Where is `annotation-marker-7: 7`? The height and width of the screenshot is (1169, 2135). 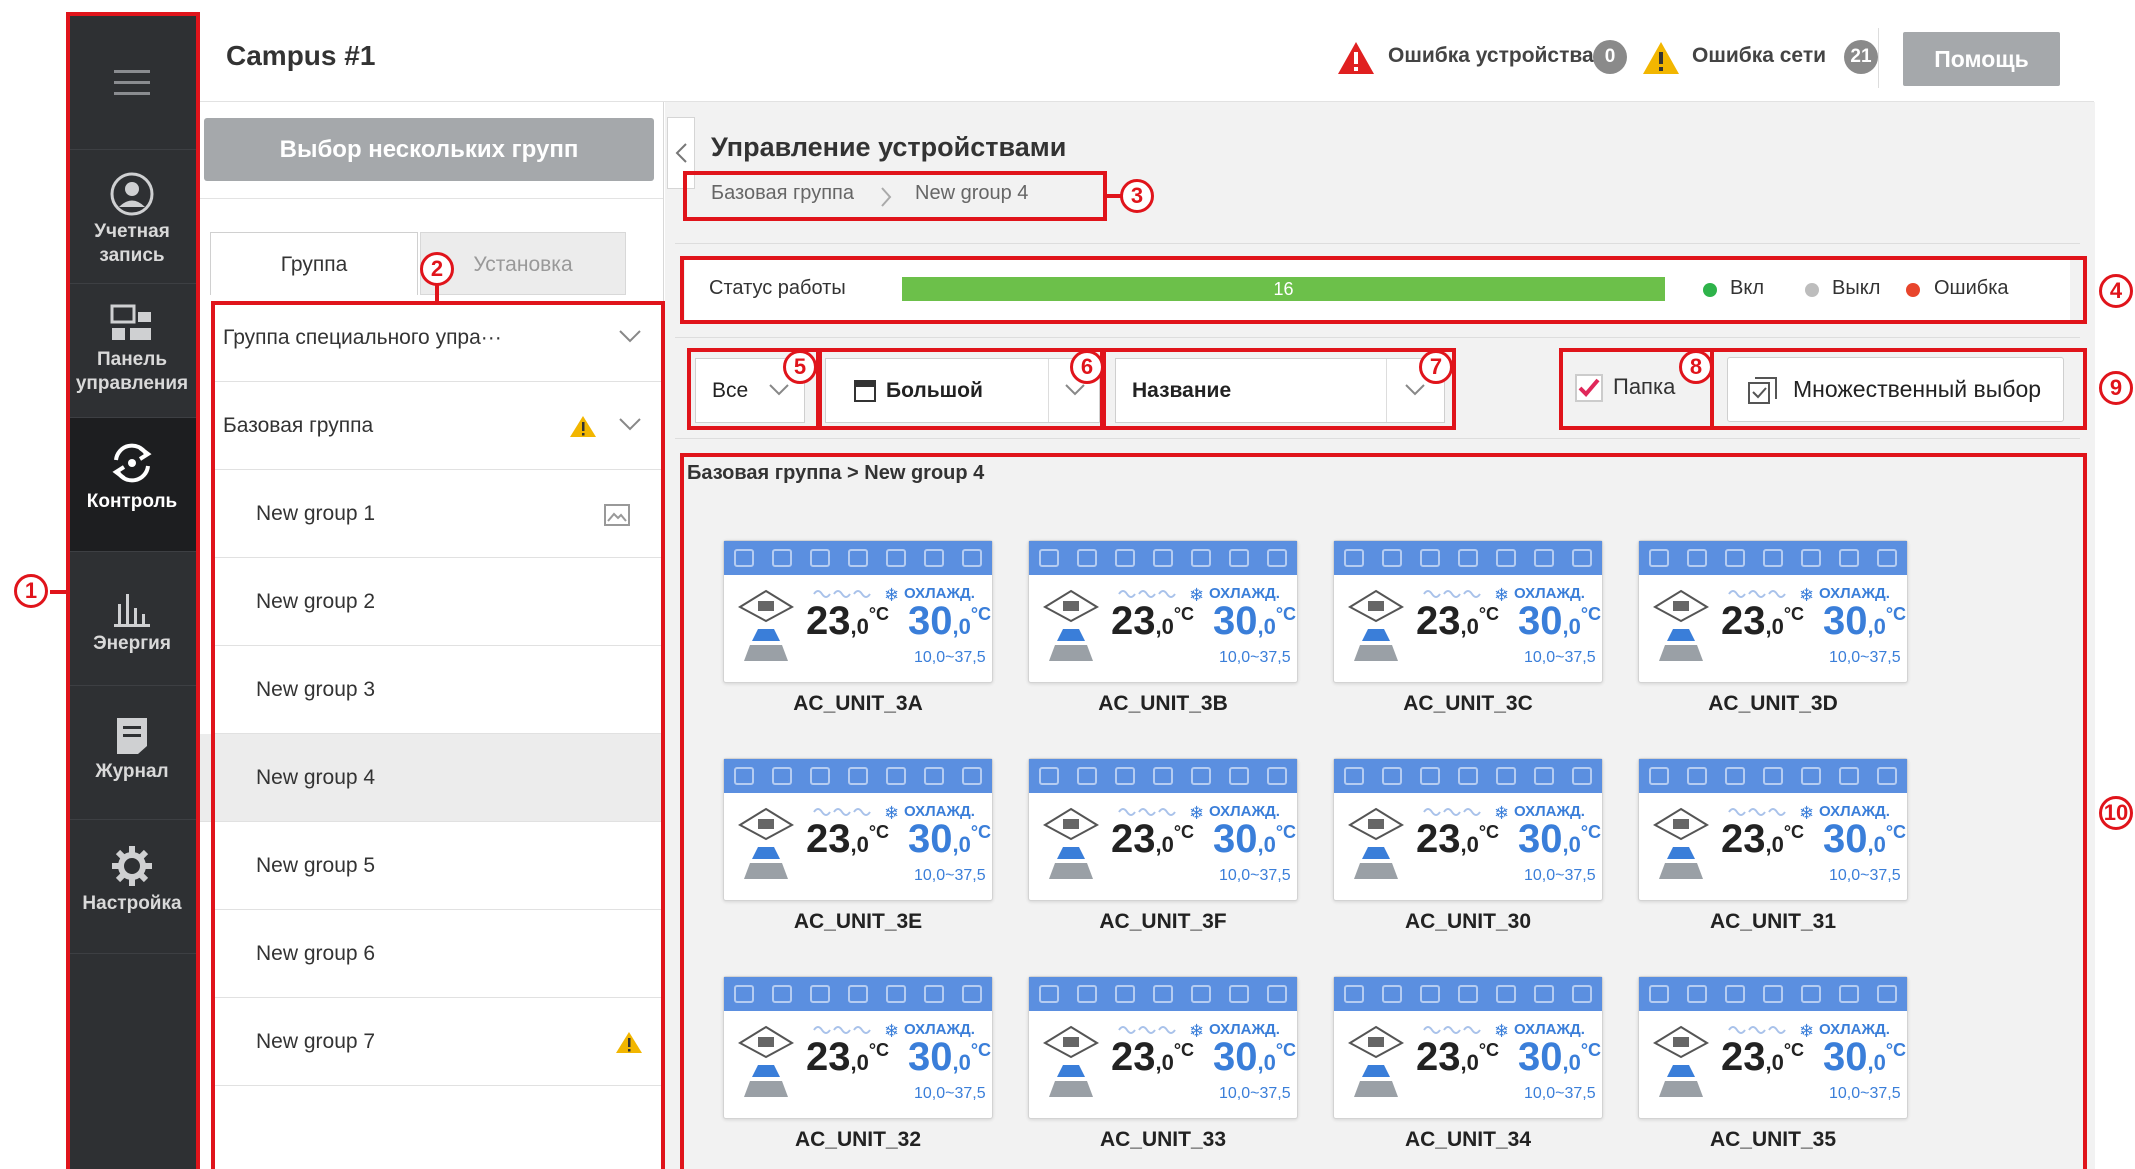 annotation-marker-7: 7 is located at coordinates (1436, 367).